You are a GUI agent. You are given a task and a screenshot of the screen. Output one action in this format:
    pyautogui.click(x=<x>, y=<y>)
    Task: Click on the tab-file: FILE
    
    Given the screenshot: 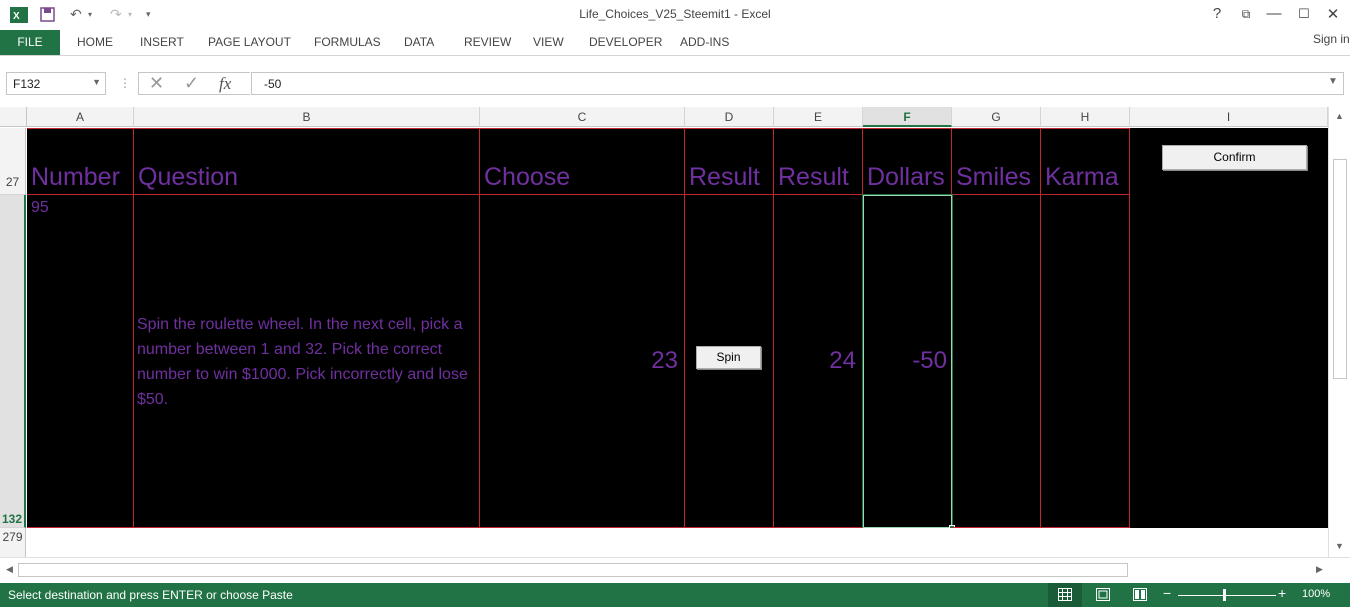 What is the action you would take?
    pyautogui.click(x=30, y=42)
    